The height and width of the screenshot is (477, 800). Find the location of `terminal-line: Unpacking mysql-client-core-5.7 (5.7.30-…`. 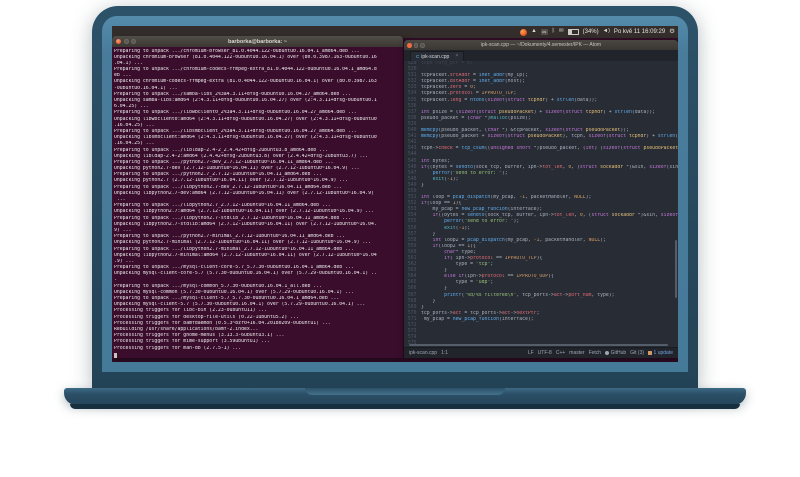

terminal-line: Unpacking mysql-client-core-5.7 (5.7.30-… is located at coordinates (245, 274).